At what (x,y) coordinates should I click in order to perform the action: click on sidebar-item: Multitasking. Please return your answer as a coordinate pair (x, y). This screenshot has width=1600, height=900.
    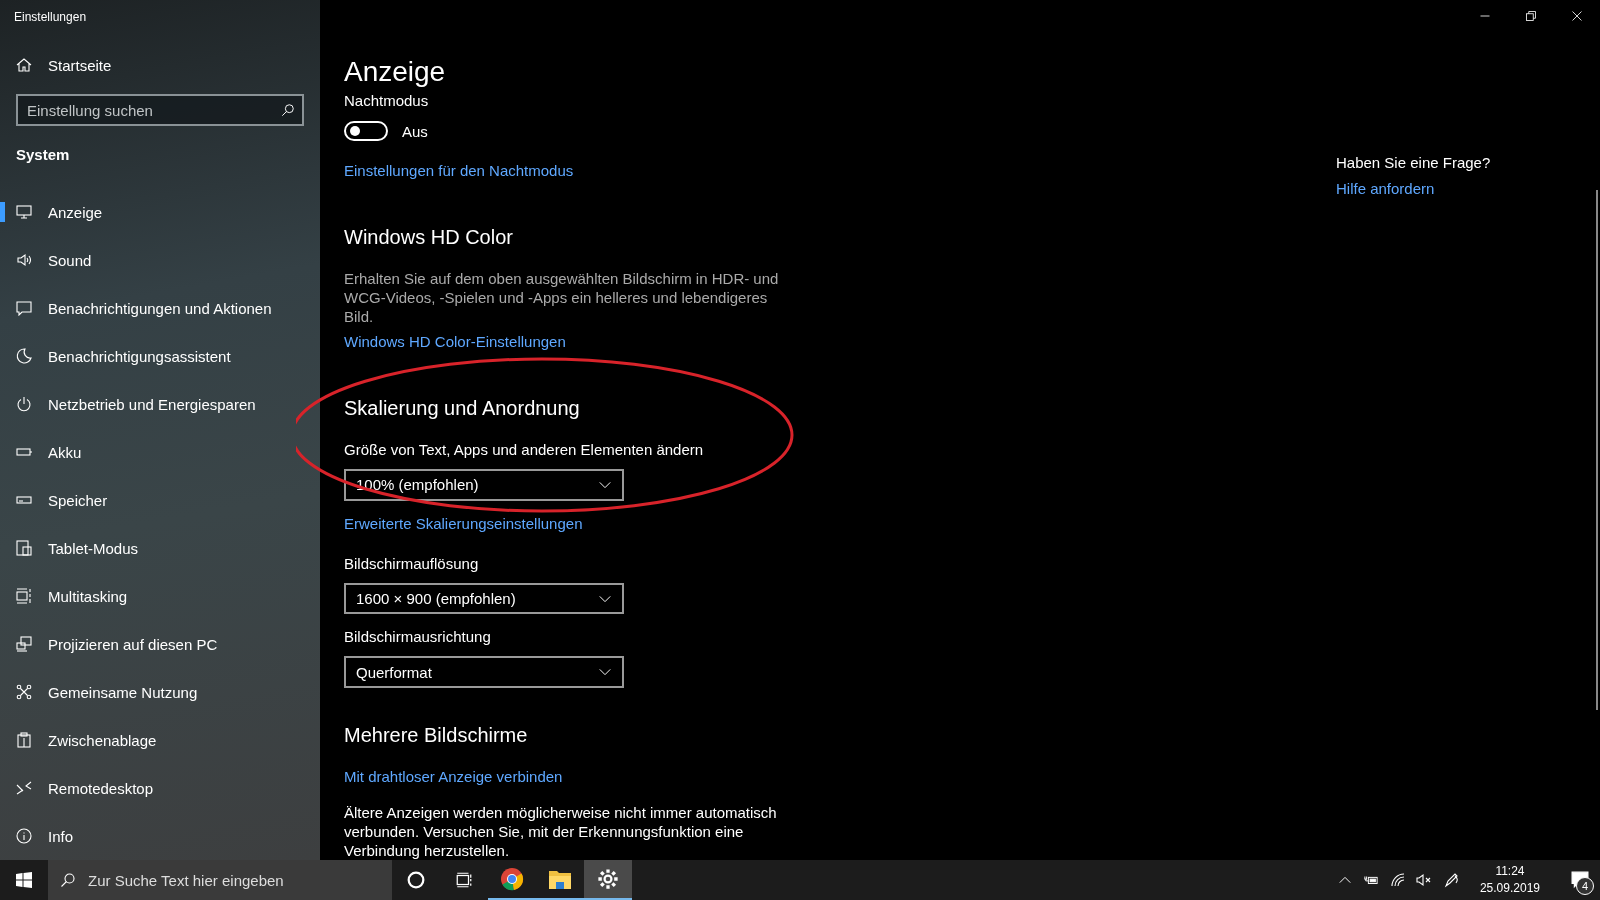
    Looking at the image, I should click on (160, 596).